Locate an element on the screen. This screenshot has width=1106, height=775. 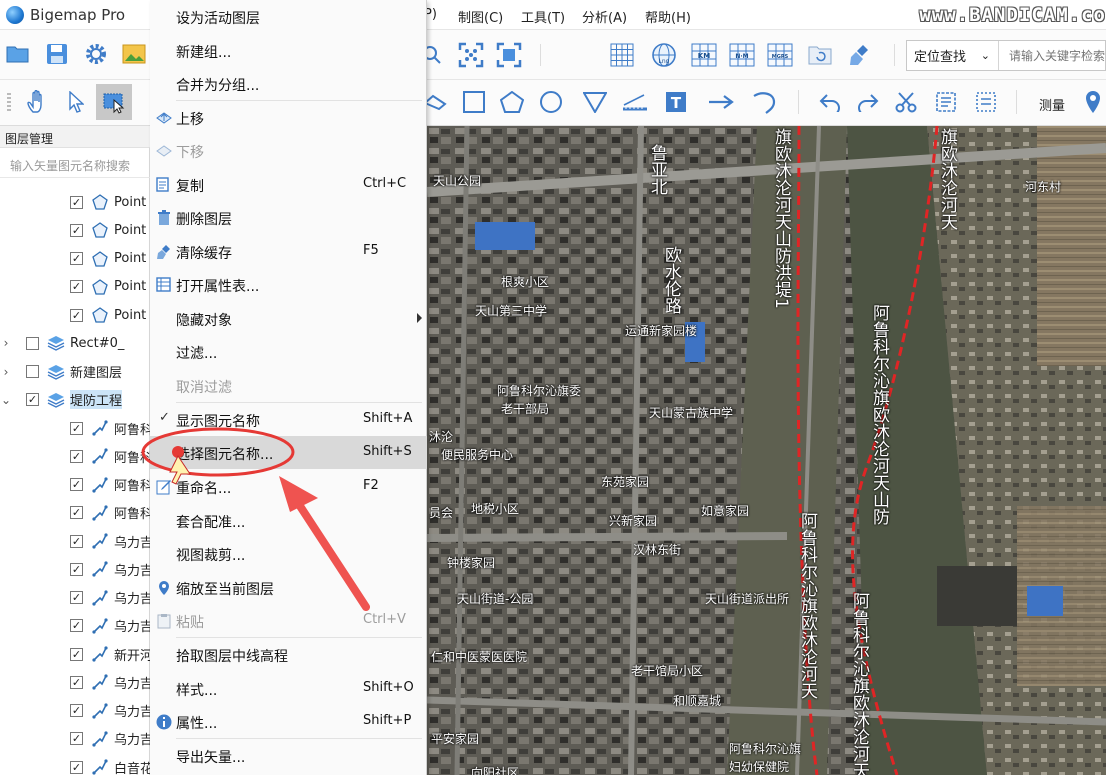
zoom-search-icon is located at coordinates (434, 55).